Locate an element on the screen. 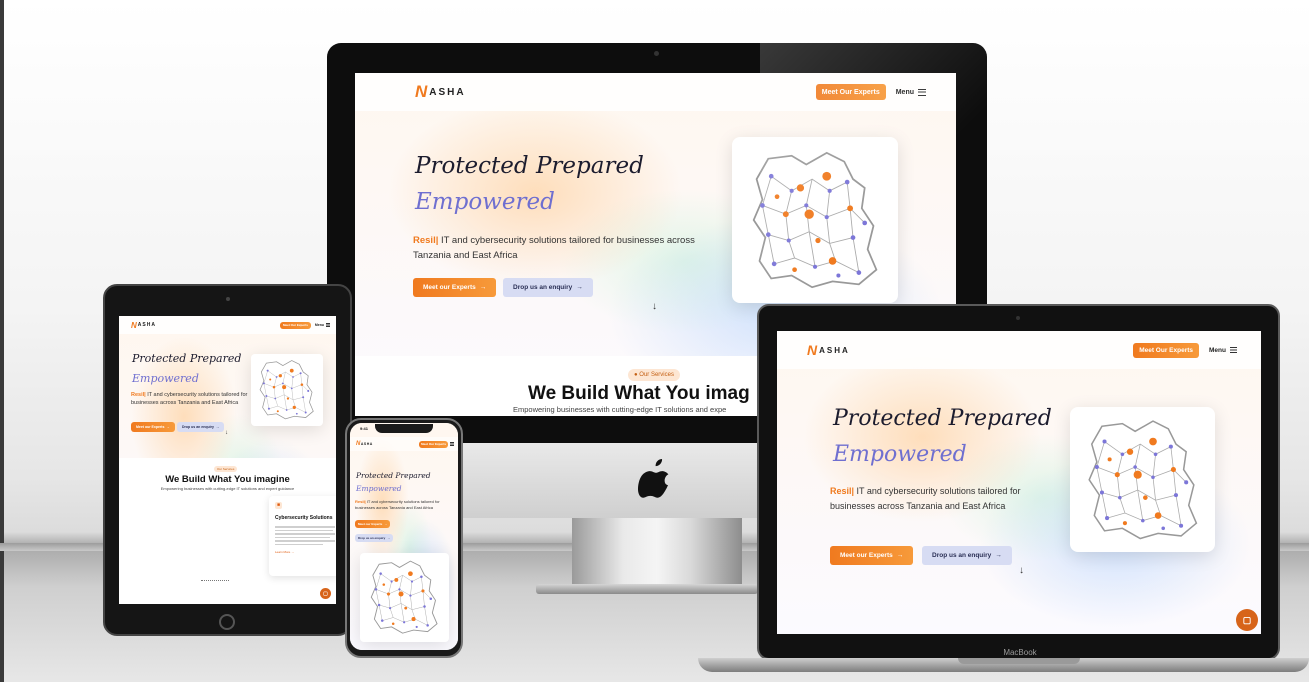  iphone-notch is located at coordinates (404, 428).